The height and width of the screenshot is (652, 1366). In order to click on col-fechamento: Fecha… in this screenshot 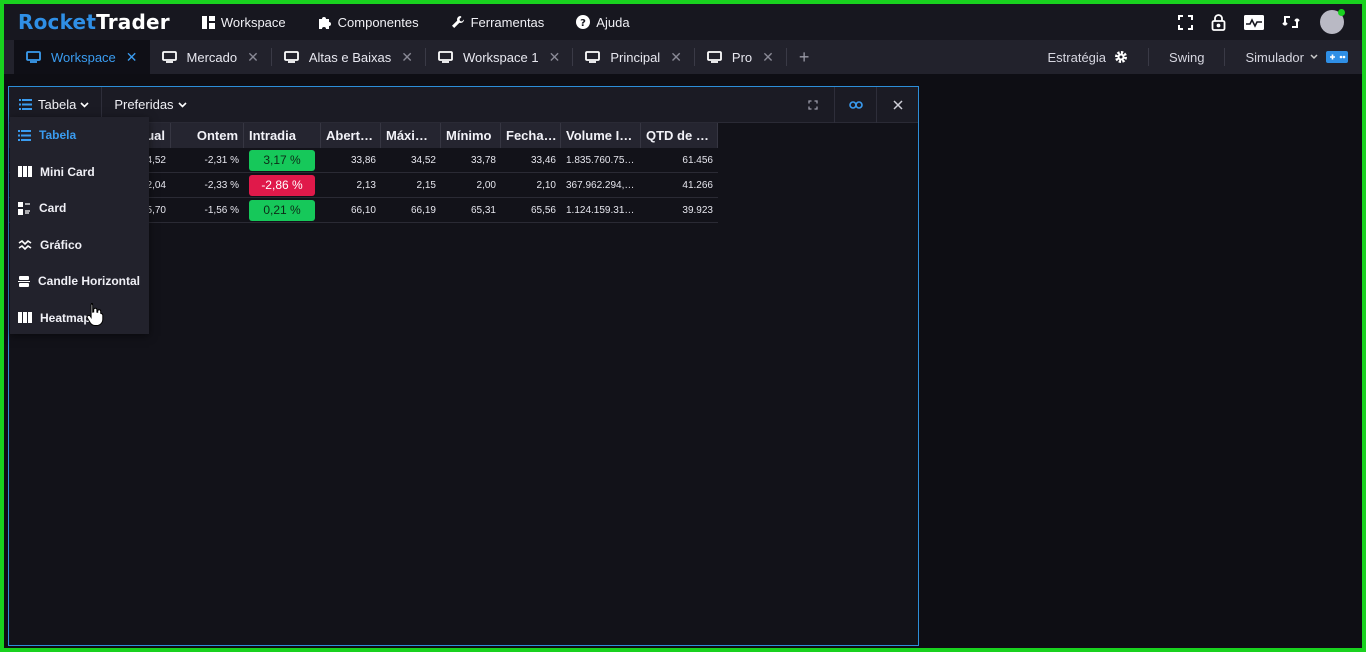, I will do `click(531, 135)`.